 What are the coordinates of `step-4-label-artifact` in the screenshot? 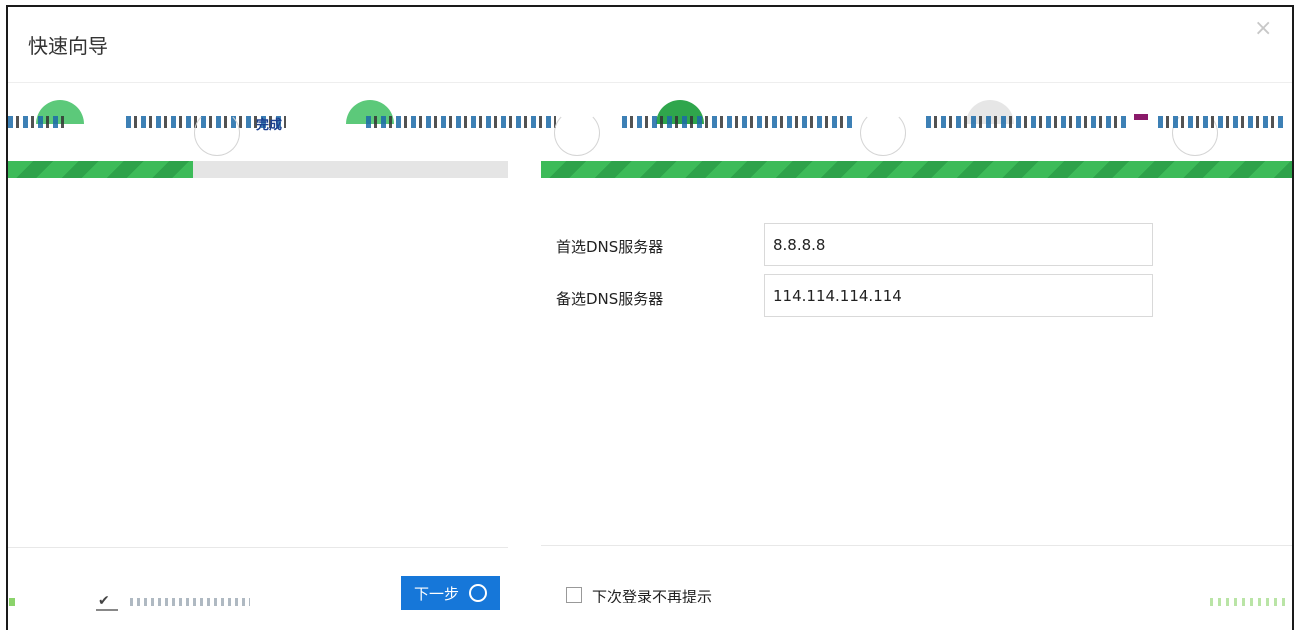 It's located at (1026, 122).